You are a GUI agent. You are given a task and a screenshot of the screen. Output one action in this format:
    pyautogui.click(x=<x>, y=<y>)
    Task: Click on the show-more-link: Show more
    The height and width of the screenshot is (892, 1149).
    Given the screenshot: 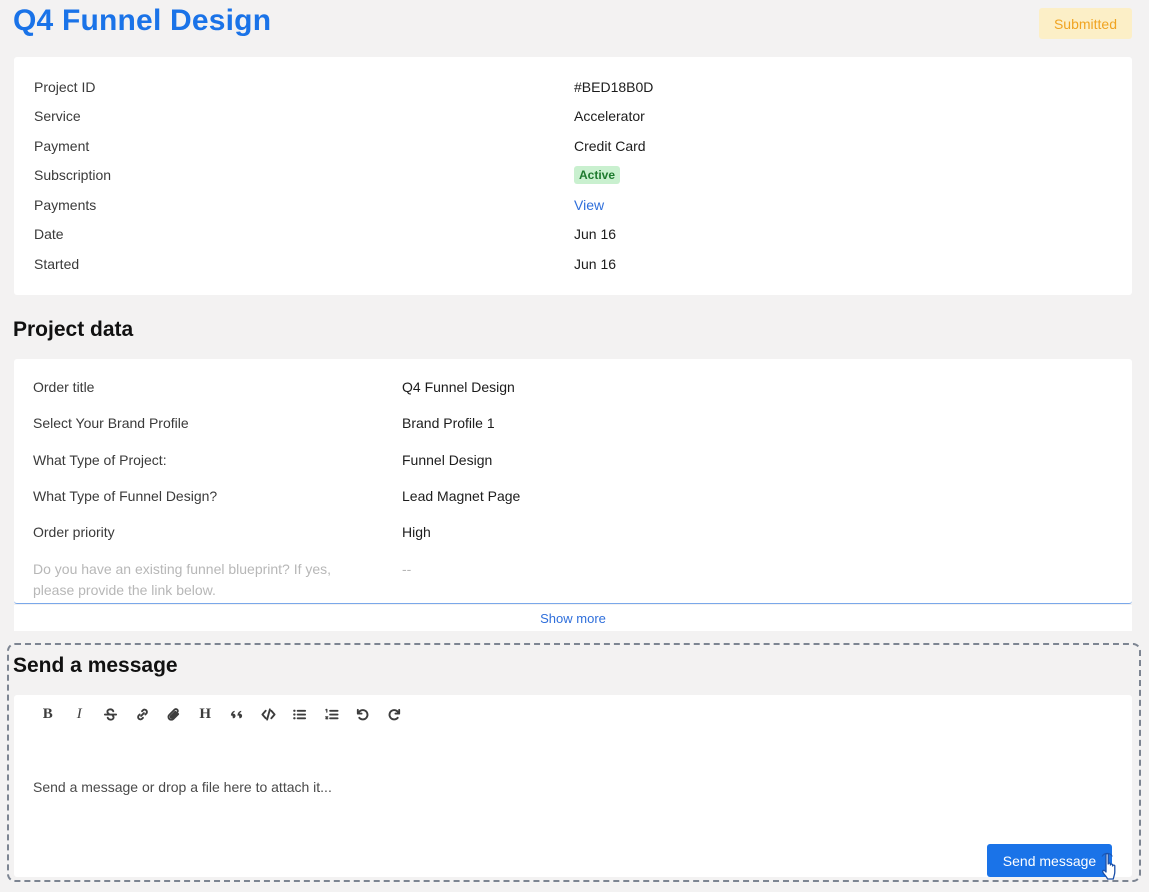 What is the action you would take?
    pyautogui.click(x=573, y=618)
    